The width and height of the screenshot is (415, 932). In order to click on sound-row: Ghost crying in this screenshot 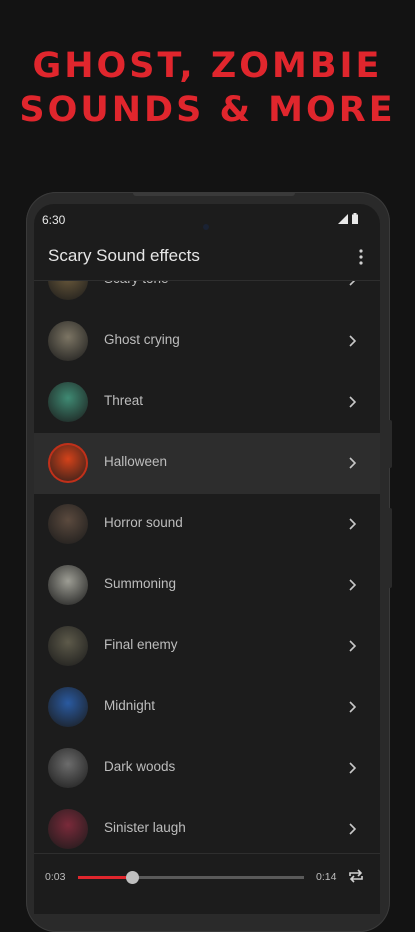, I will do `click(207, 341)`.